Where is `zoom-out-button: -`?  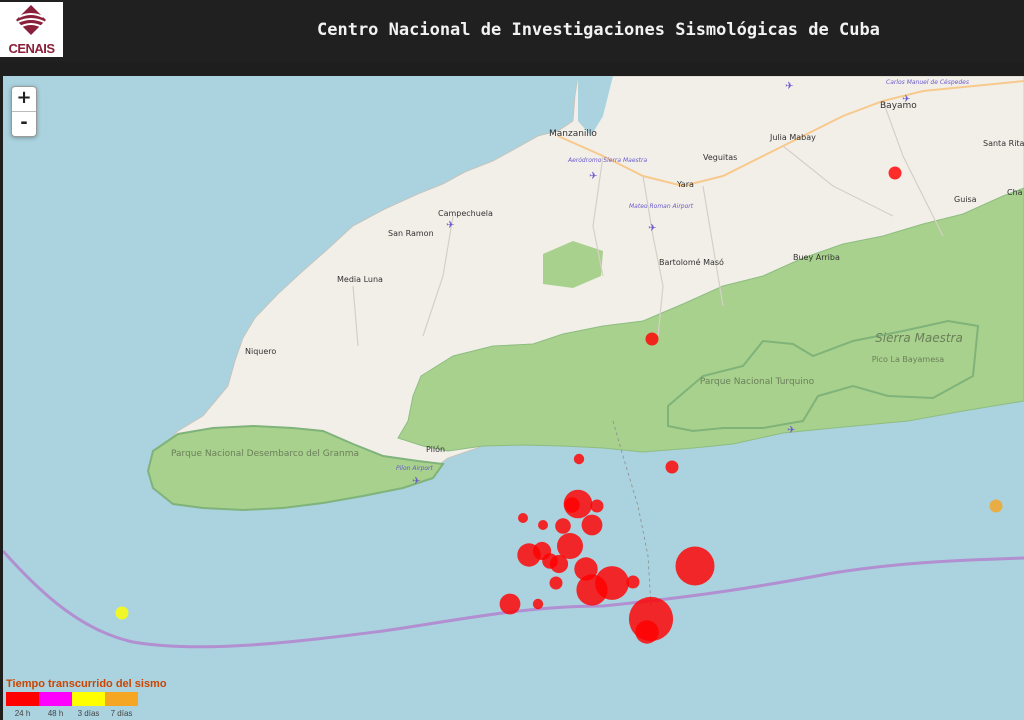 zoom-out-button: - is located at coordinates (24, 123).